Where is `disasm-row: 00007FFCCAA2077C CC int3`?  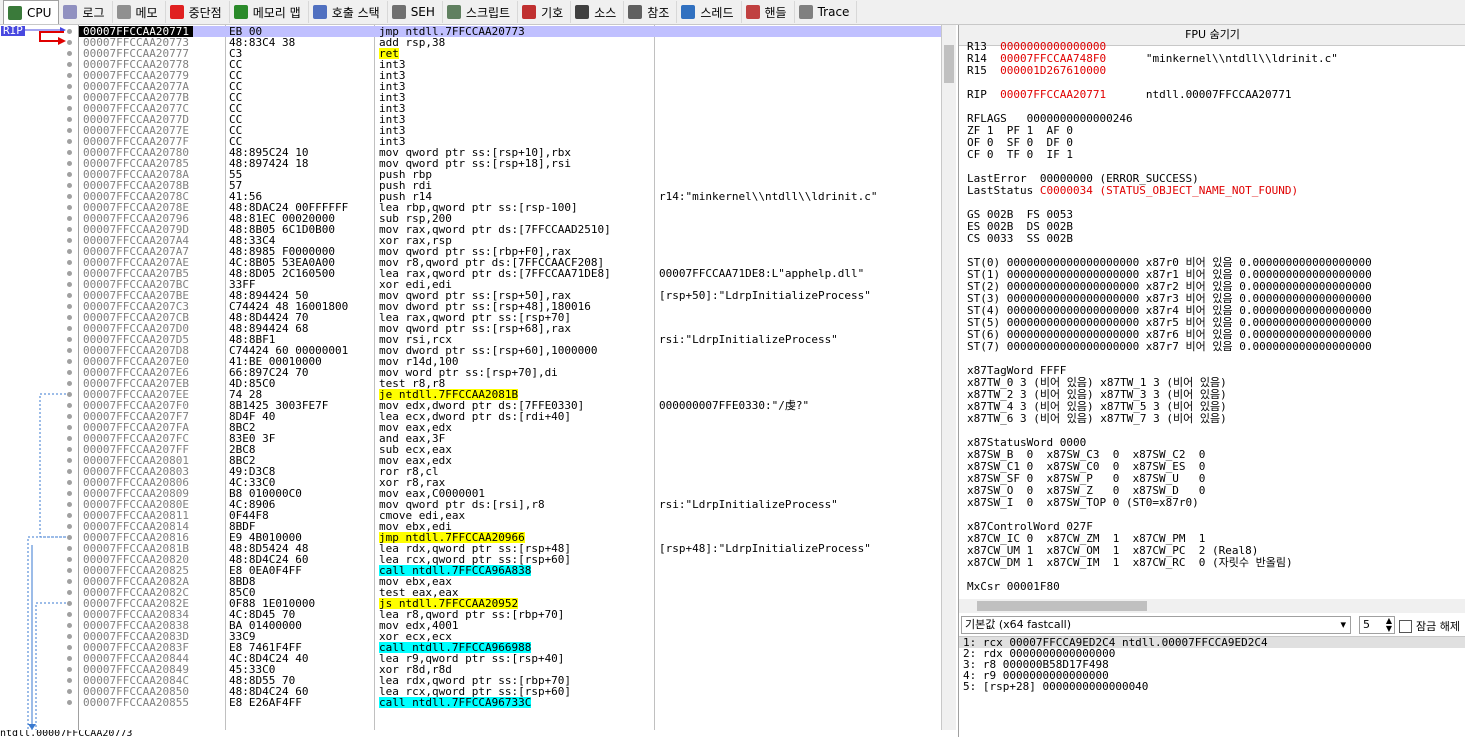 disasm-row: 00007FFCCAA2077C CC int3 is located at coordinates (510, 108).